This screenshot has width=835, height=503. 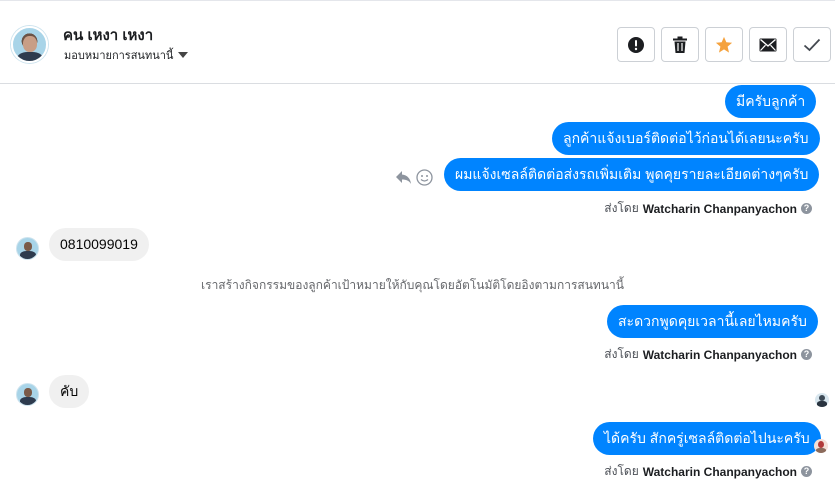 I want to click on incoming-message: 0810099019, so click(x=99, y=244).